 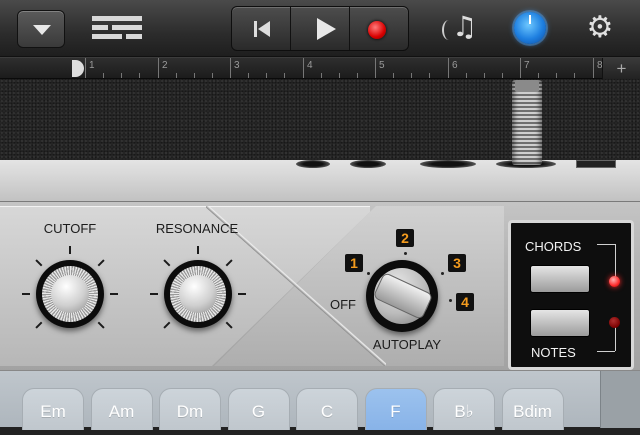 What do you see at coordinates (395, 409) in the screenshot?
I see `chord-button-6: F` at bounding box center [395, 409].